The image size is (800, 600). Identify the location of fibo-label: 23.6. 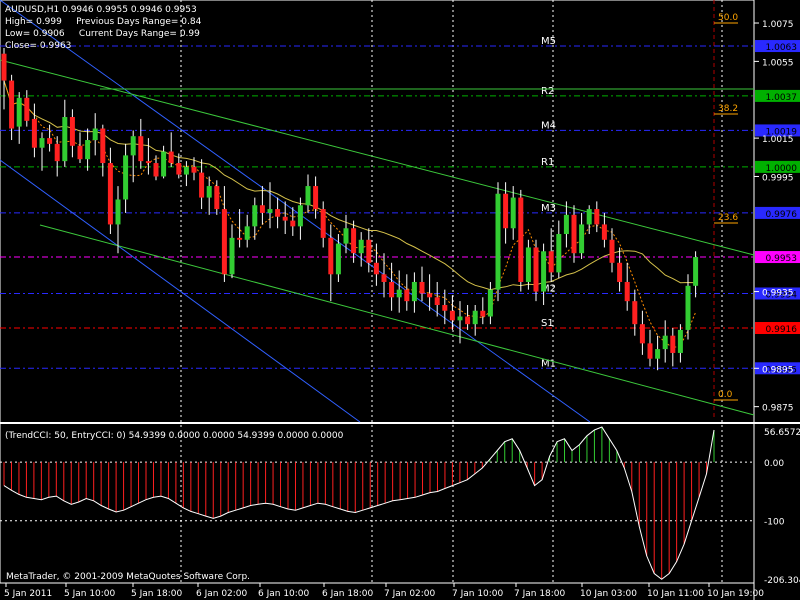
(728, 218).